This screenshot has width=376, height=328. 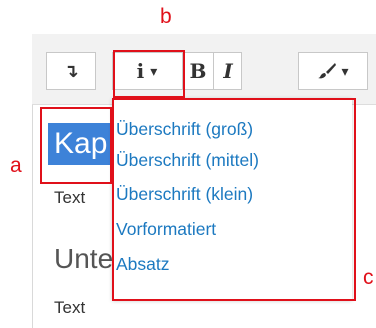 I want to click on annotation-box-b, so click(x=149, y=74).